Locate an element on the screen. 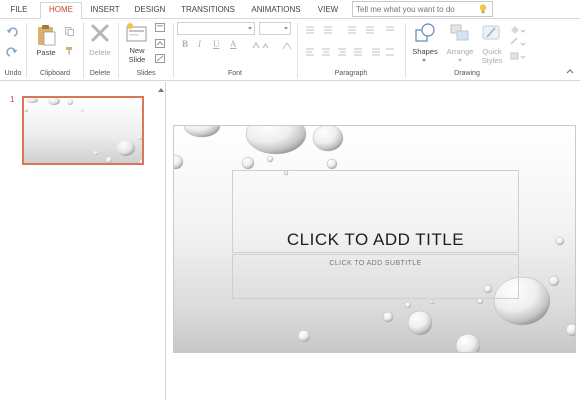  shapes-button: Shapes is located at coordinates (425, 51).